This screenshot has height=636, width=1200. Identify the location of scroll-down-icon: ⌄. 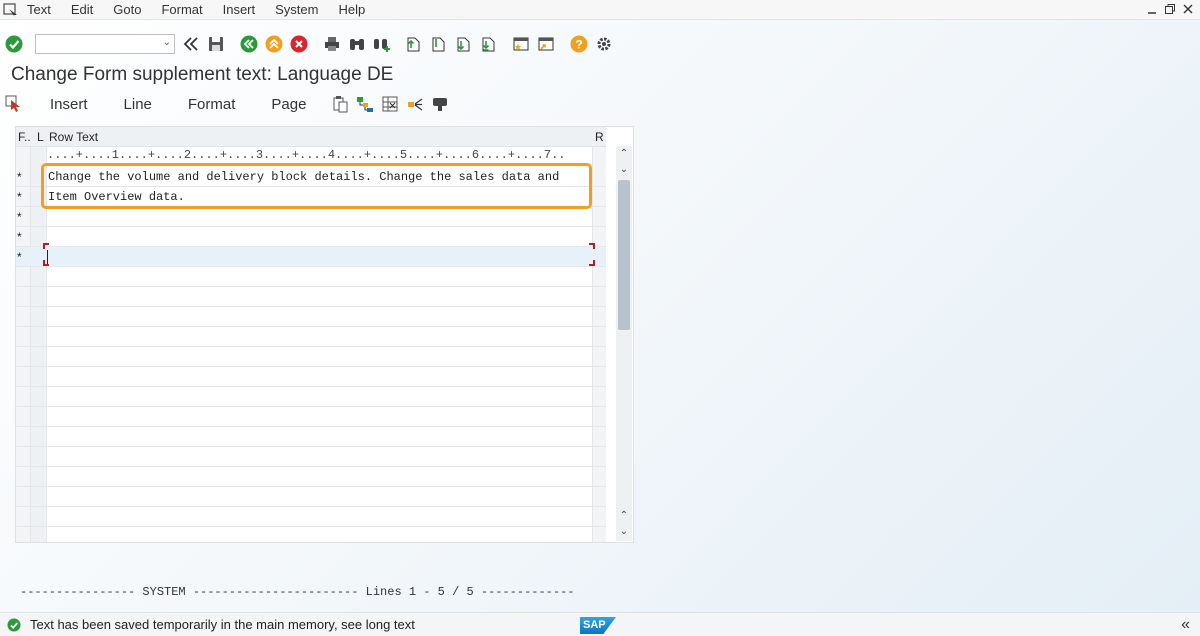
(624, 531).